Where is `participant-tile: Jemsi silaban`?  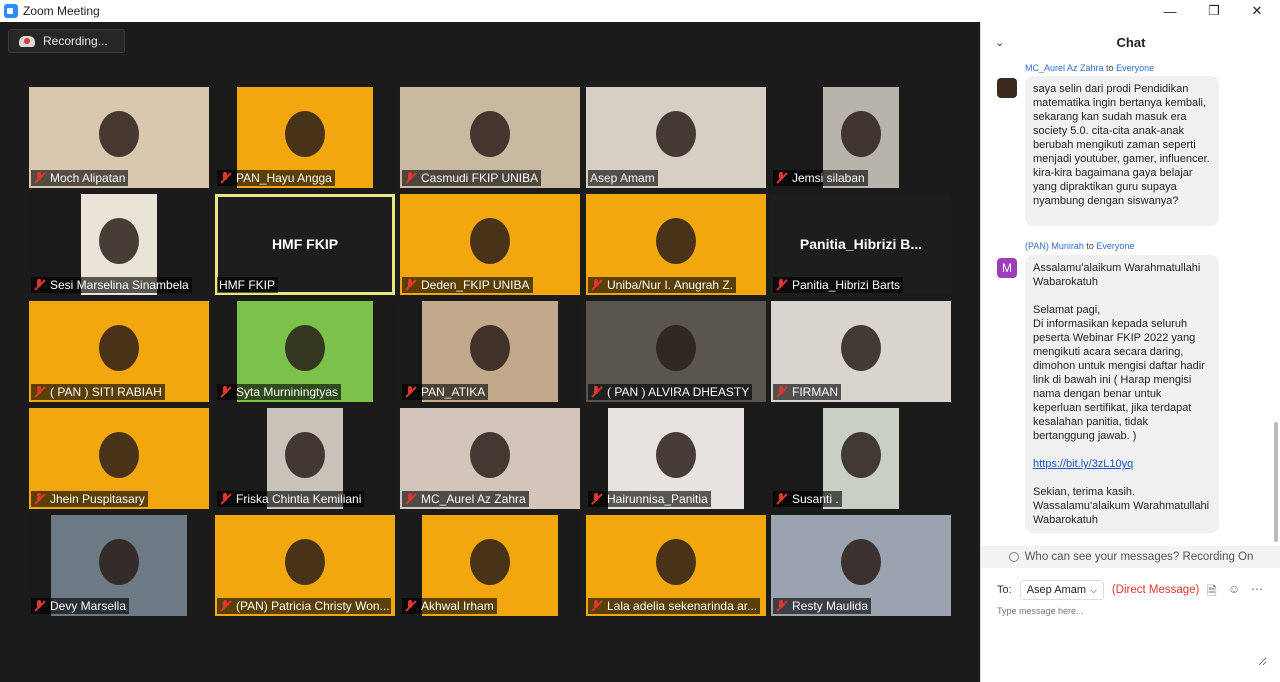 participant-tile: Jemsi silaban is located at coordinates (861, 137).